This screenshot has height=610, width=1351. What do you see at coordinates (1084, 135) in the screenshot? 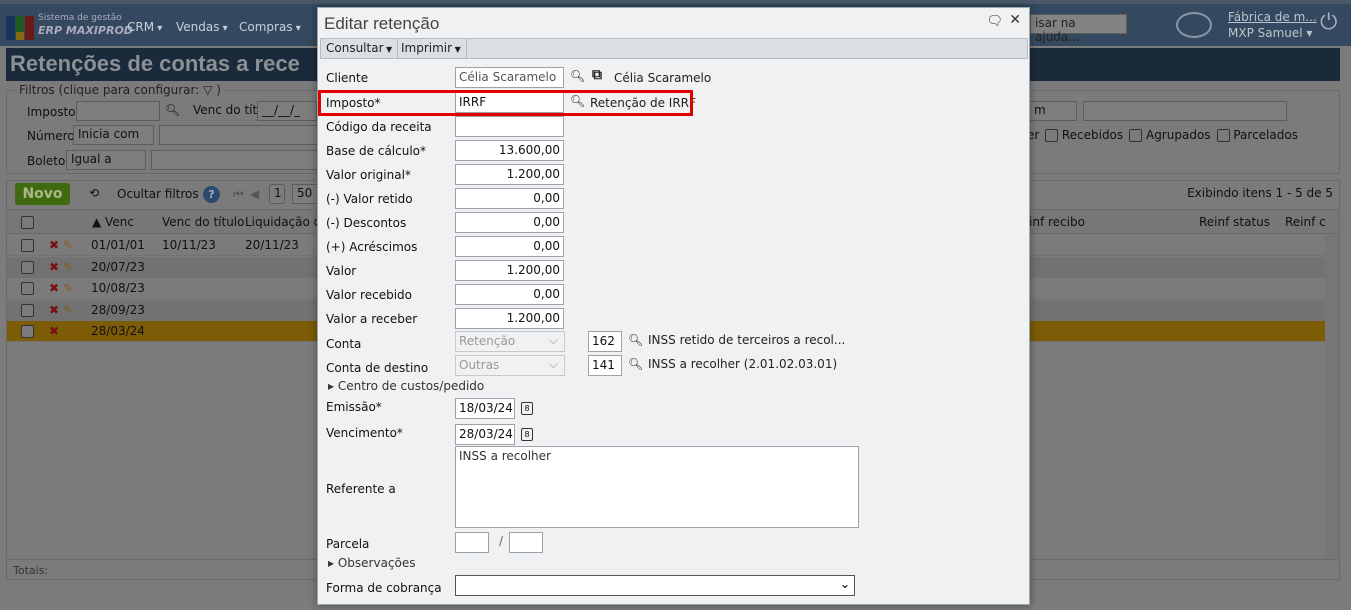
I see `recebidos-checkbox: Recebidos` at bounding box center [1084, 135].